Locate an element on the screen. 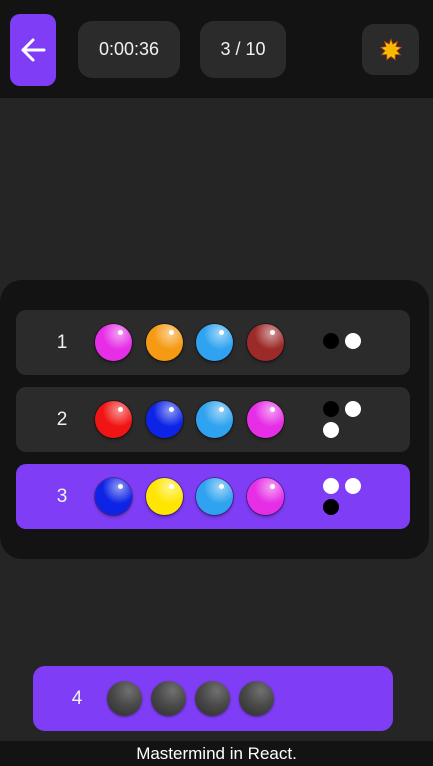 The image size is (433, 766). back-button is located at coordinates (33, 50).